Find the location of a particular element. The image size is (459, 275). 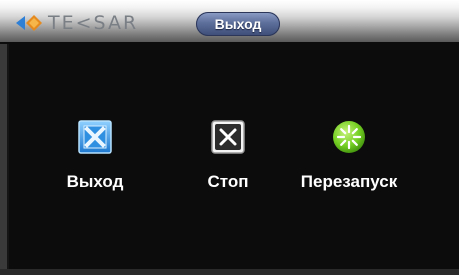

stop-icon is located at coordinates (228, 137).